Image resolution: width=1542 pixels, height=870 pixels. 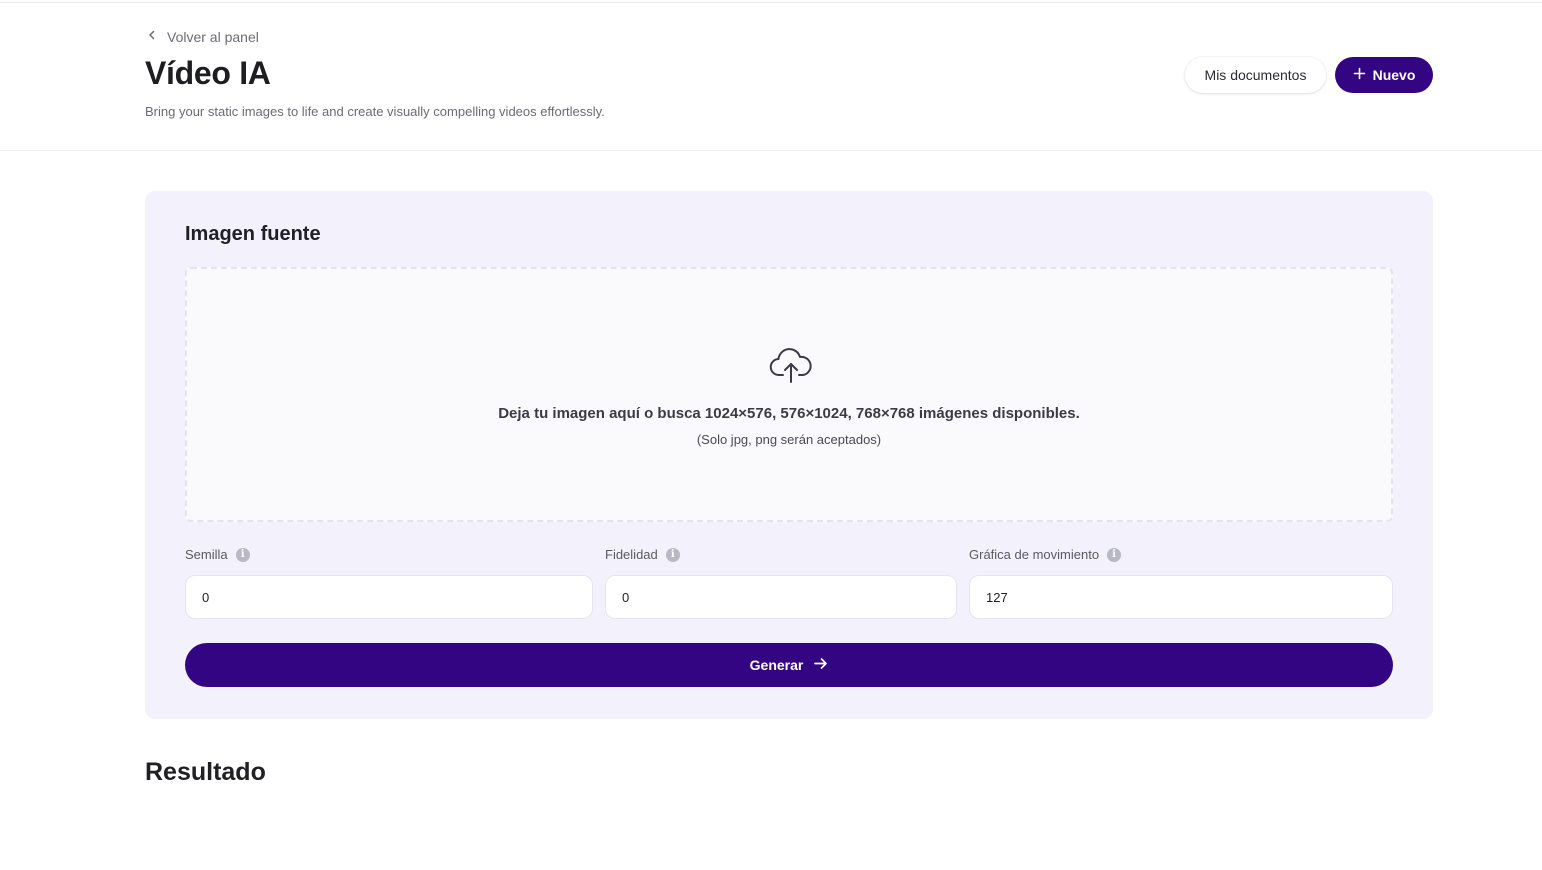 What do you see at coordinates (1359, 75) in the screenshot?
I see `plus-icon` at bounding box center [1359, 75].